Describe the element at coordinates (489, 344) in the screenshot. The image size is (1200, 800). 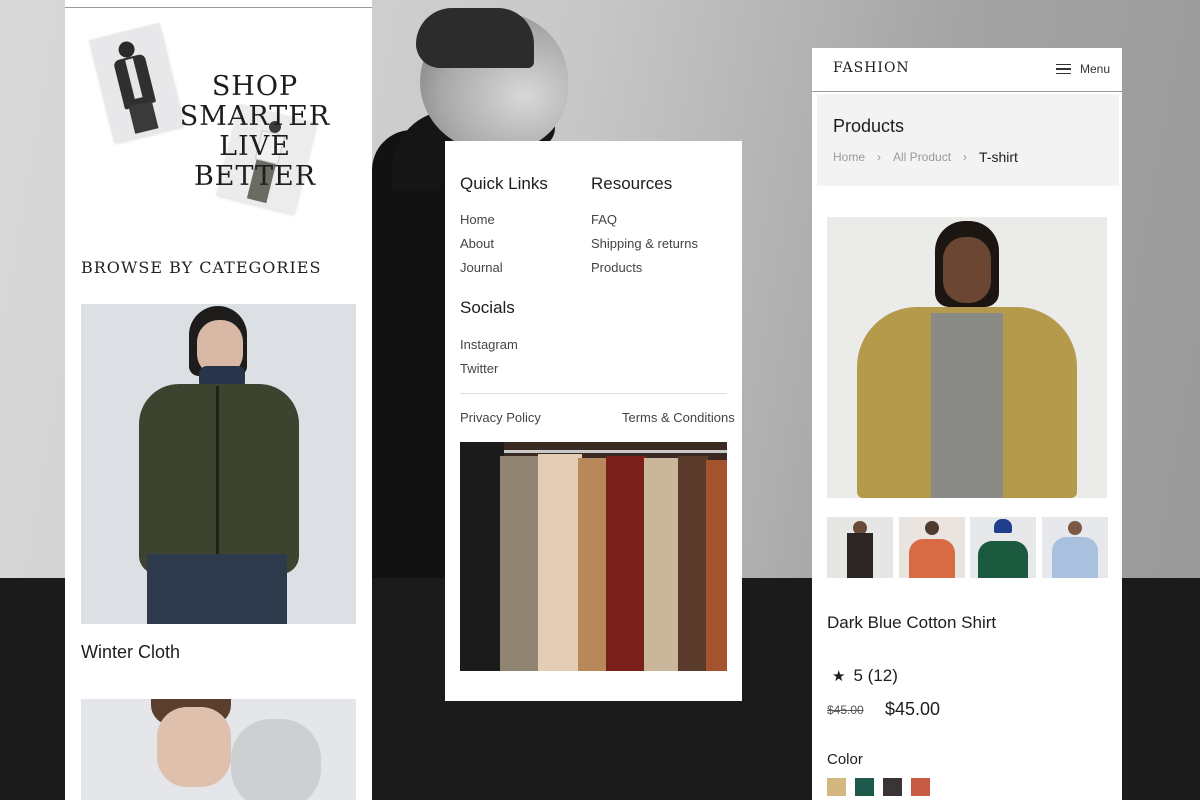
I see `footer-link-instagram: Instagram` at that location.